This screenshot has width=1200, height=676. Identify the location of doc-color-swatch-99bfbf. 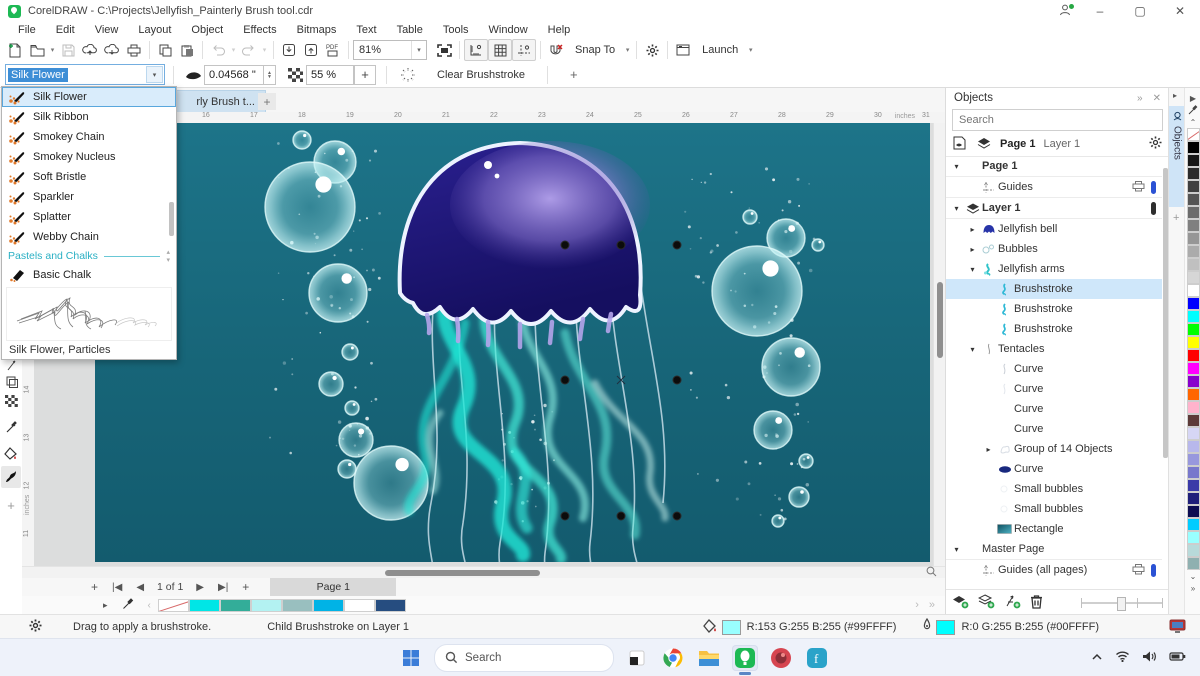
(297, 605).